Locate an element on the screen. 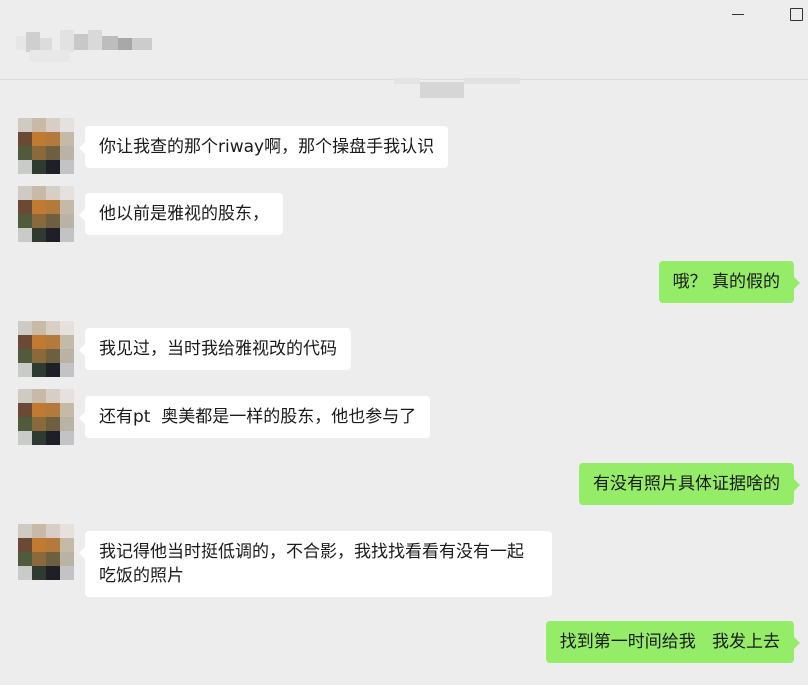 This screenshot has width=808, height=685. minimize-icon is located at coordinates (738, 13).